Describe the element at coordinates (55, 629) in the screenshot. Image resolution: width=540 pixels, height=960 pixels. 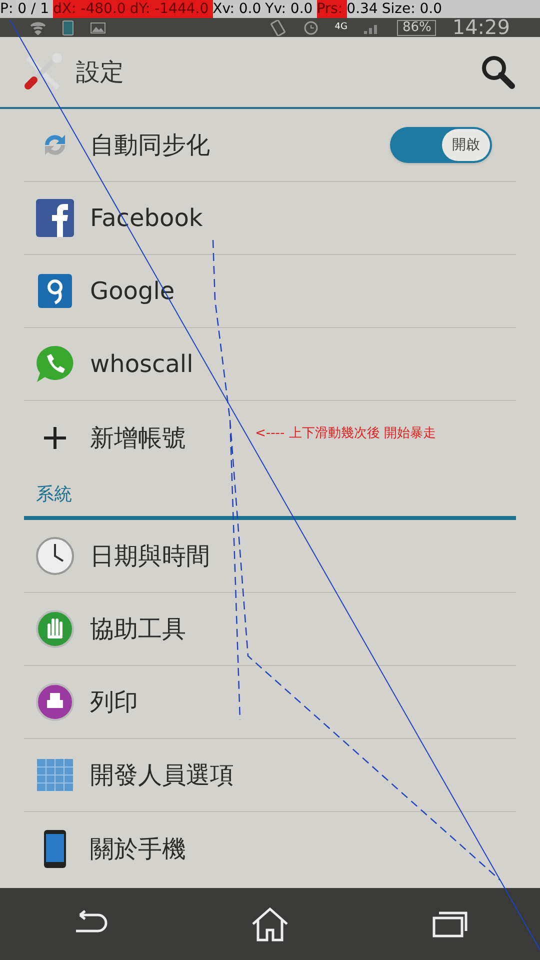
I see `hand-icon` at that location.